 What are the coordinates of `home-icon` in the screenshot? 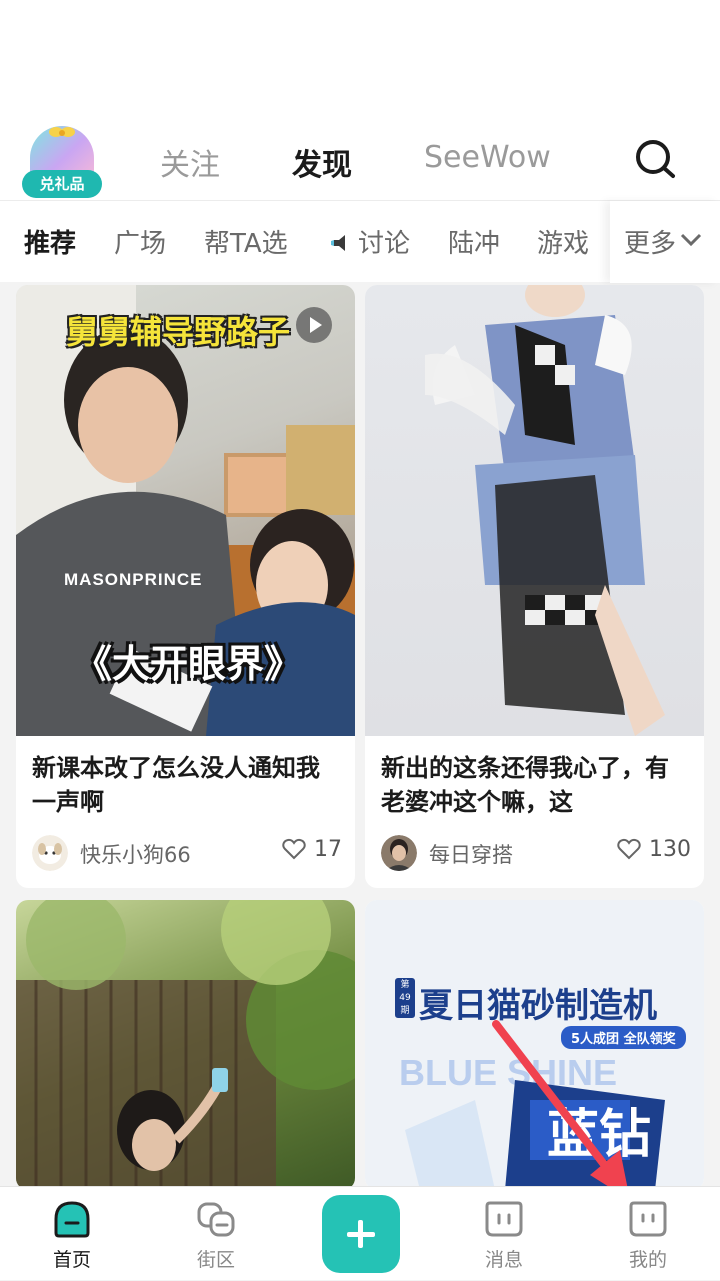 It's located at (72, 1219).